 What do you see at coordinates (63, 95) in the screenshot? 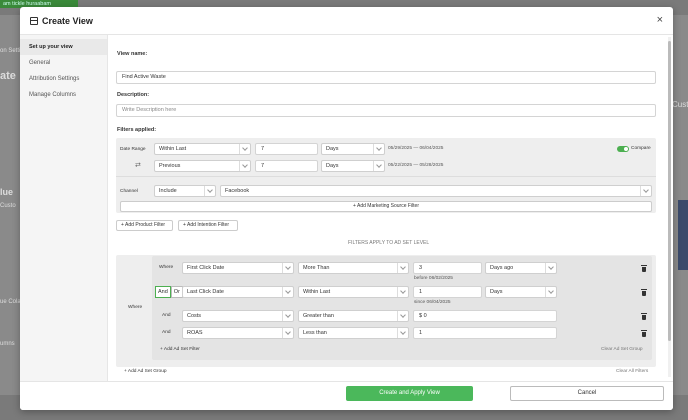
I see `sidebar-item-manage-columns: Manage Columns` at bounding box center [63, 95].